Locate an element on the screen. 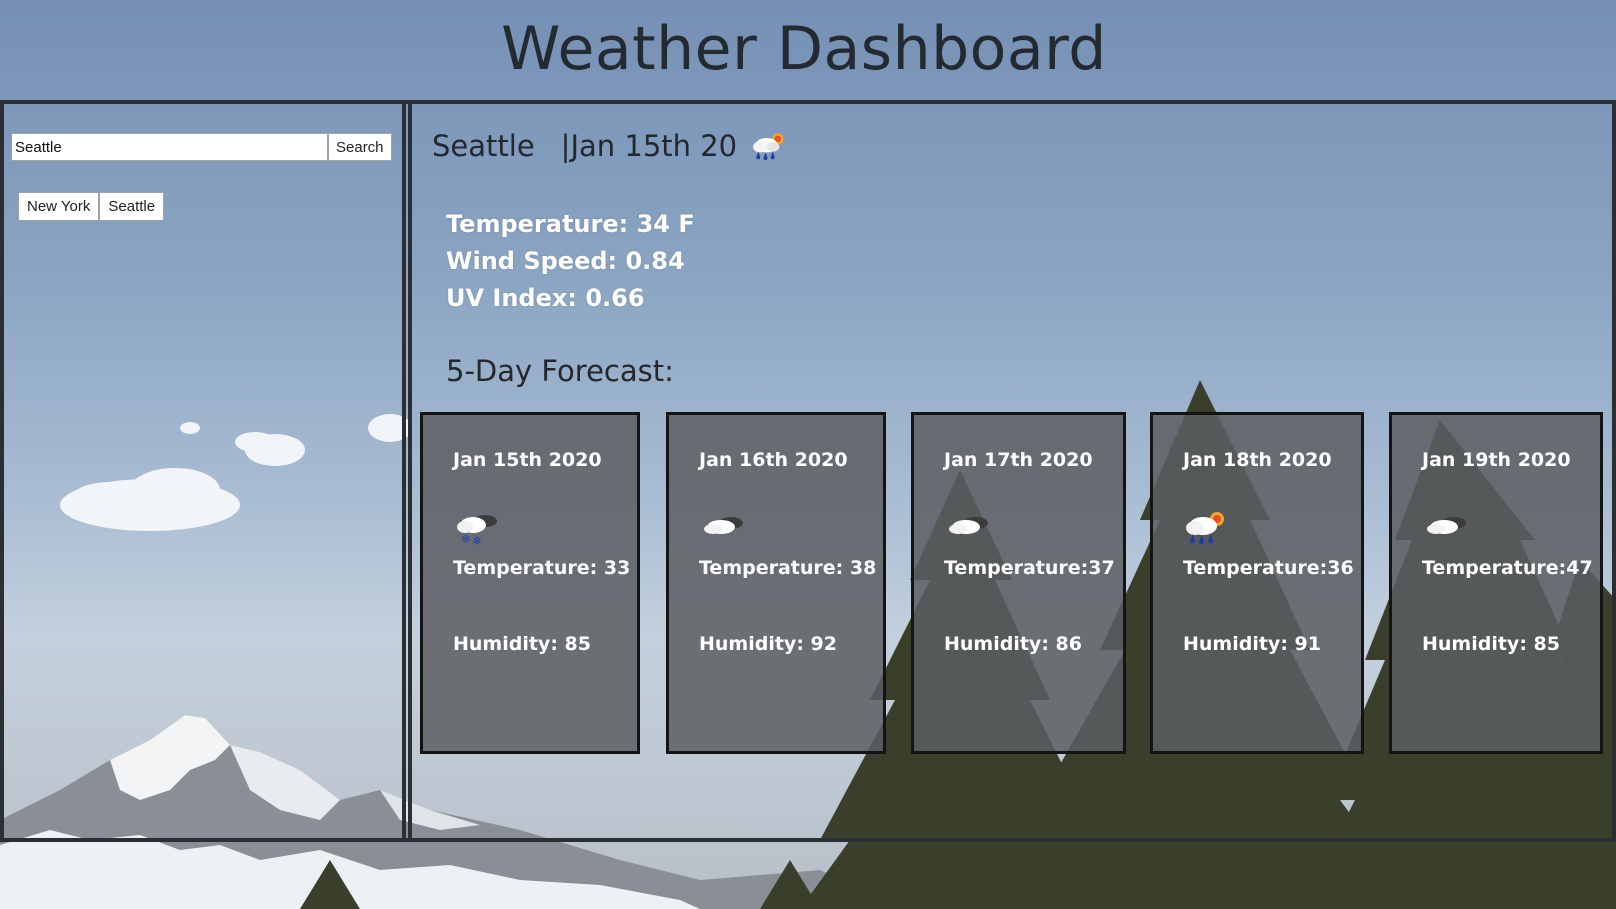 The width and height of the screenshot is (1616, 909). forecast-title: 5-Day Forecast: is located at coordinates (560, 371).